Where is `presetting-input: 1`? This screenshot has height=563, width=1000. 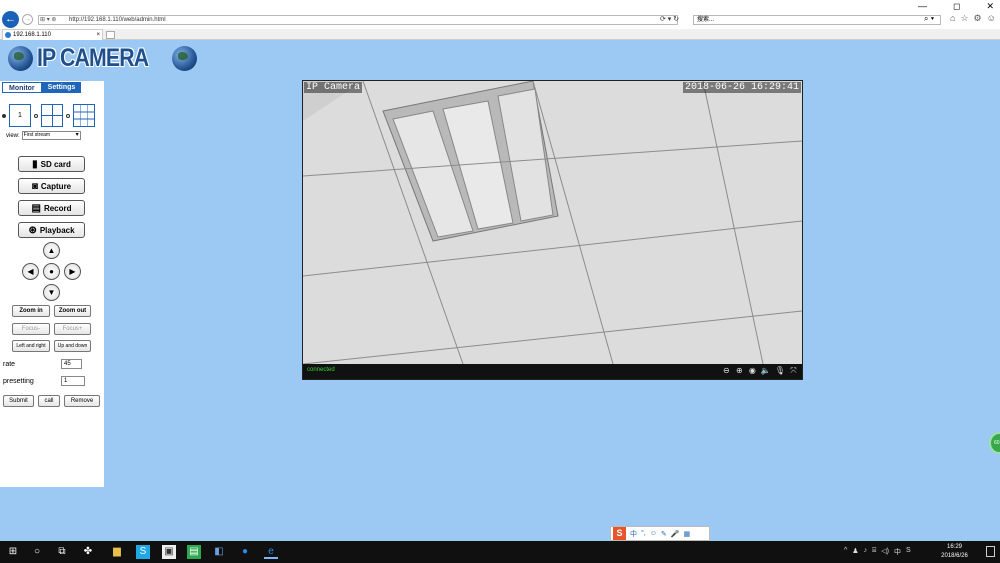
presetting-input: 1 is located at coordinates (73, 381).